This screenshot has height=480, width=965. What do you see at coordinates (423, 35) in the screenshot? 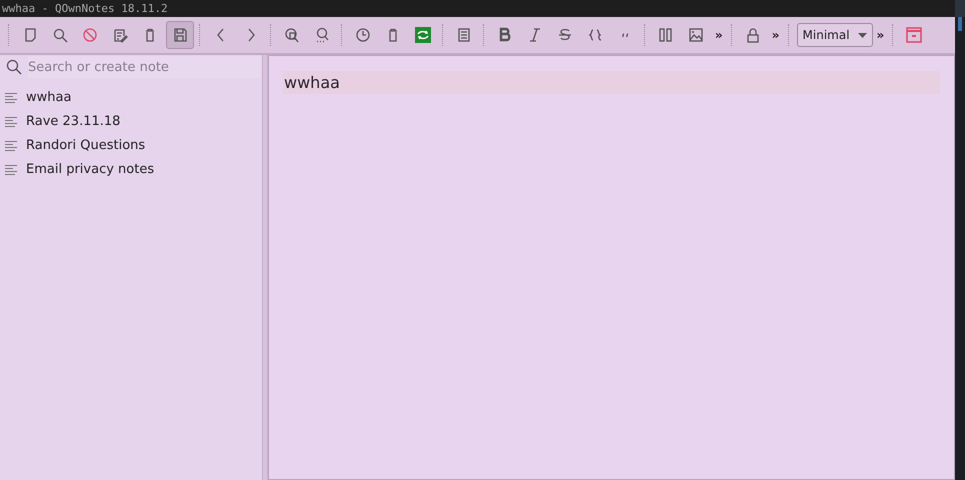
I see `sync-icon` at bounding box center [423, 35].